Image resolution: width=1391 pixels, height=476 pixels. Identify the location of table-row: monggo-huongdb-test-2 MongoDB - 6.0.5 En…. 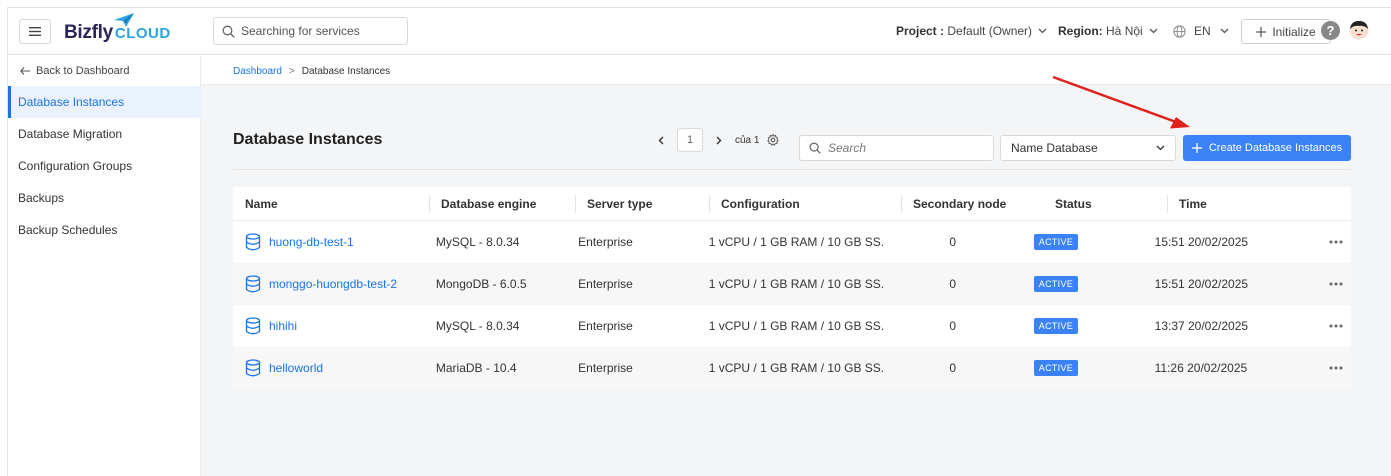
(792, 284).